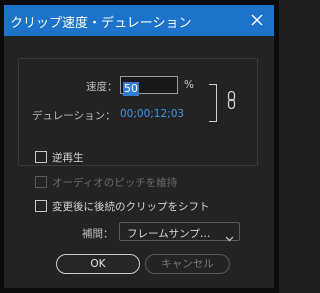 The height and width of the screenshot is (293, 320). I want to click on reverse-label: 逆再生, so click(68, 158).